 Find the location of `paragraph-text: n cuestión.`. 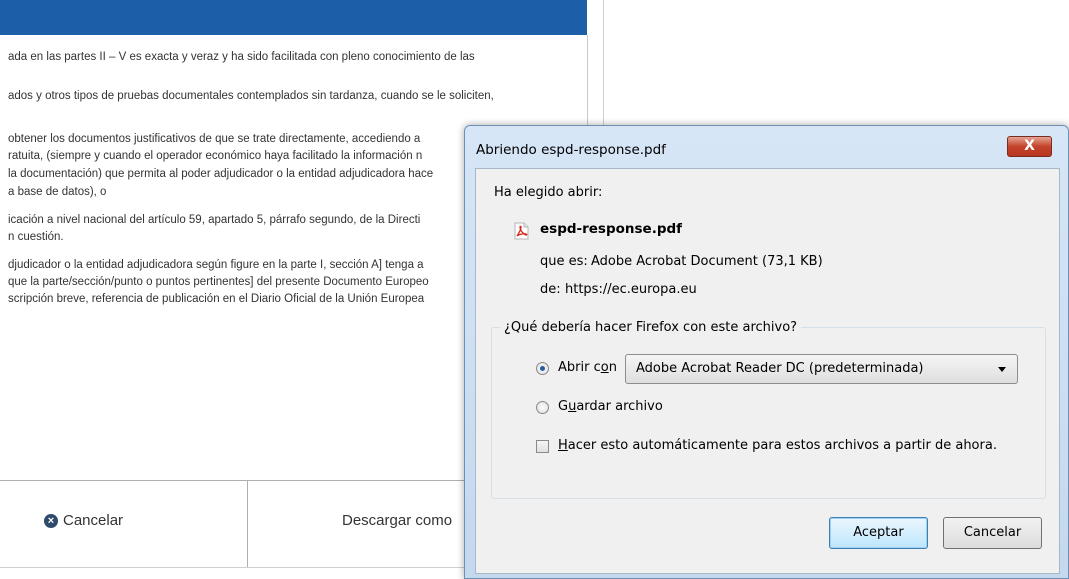

paragraph-text: n cuestión. is located at coordinates (36, 237).